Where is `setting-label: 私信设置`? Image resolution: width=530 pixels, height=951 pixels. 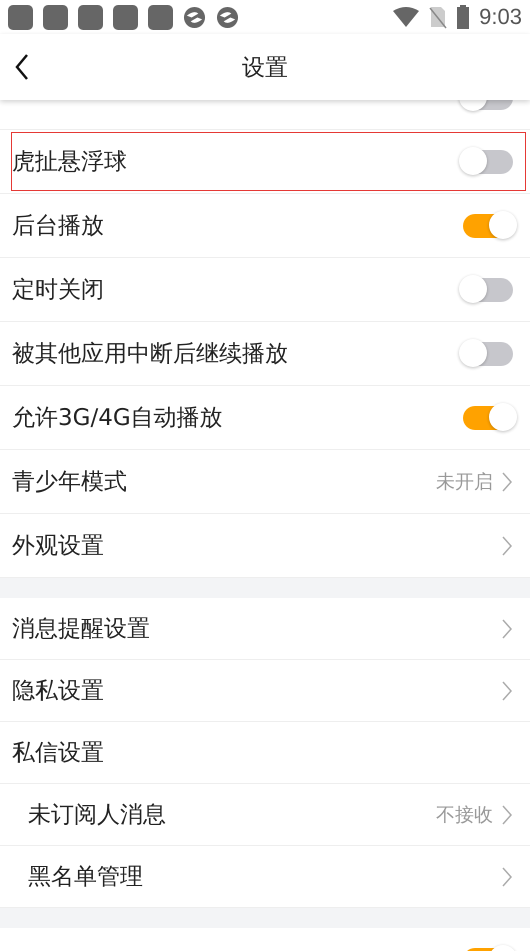 setting-label: 私信设置 is located at coordinates (58, 752).